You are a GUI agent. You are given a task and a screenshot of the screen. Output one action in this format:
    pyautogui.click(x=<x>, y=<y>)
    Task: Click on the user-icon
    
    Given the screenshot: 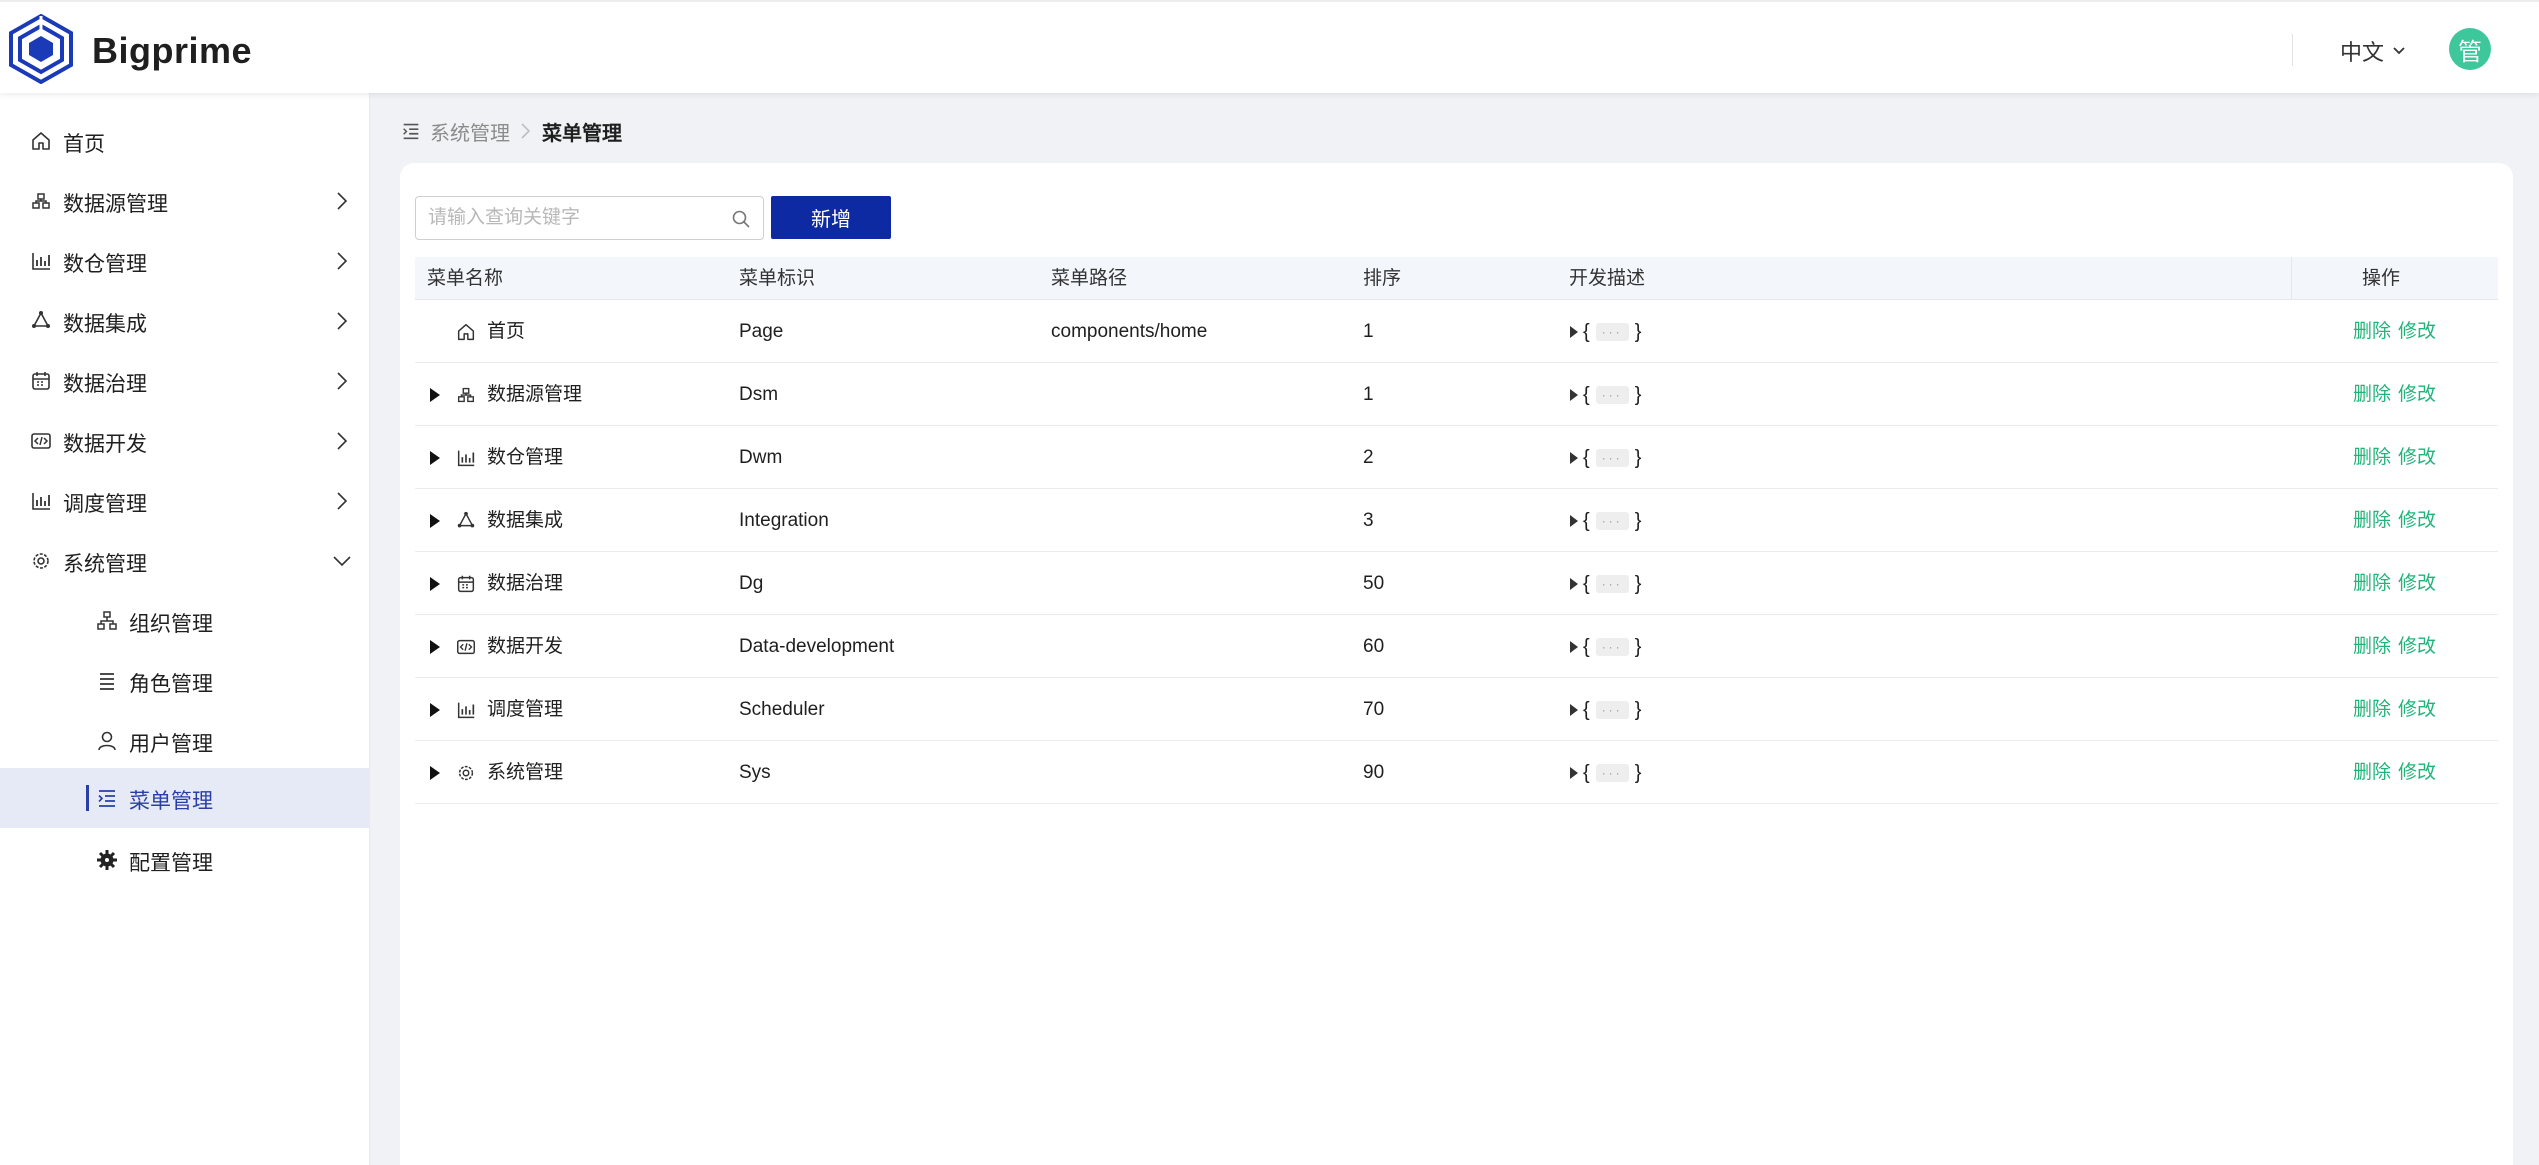 What is the action you would take?
    pyautogui.click(x=107, y=741)
    